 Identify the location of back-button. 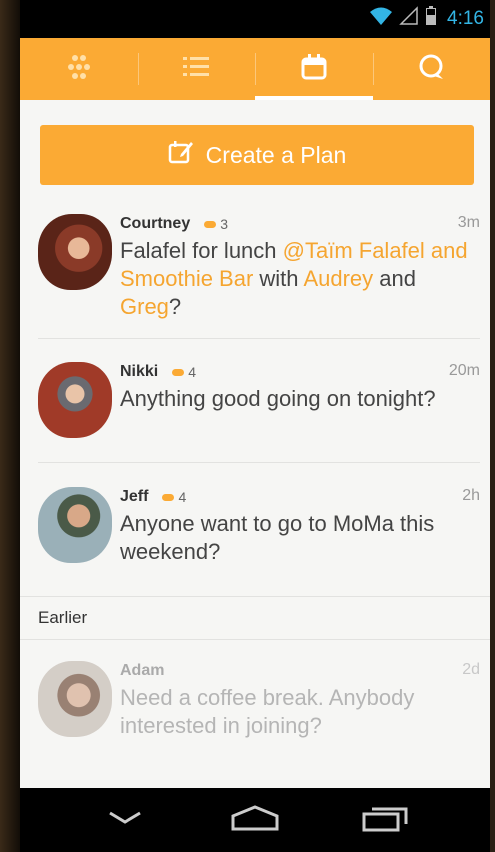
(125, 820).